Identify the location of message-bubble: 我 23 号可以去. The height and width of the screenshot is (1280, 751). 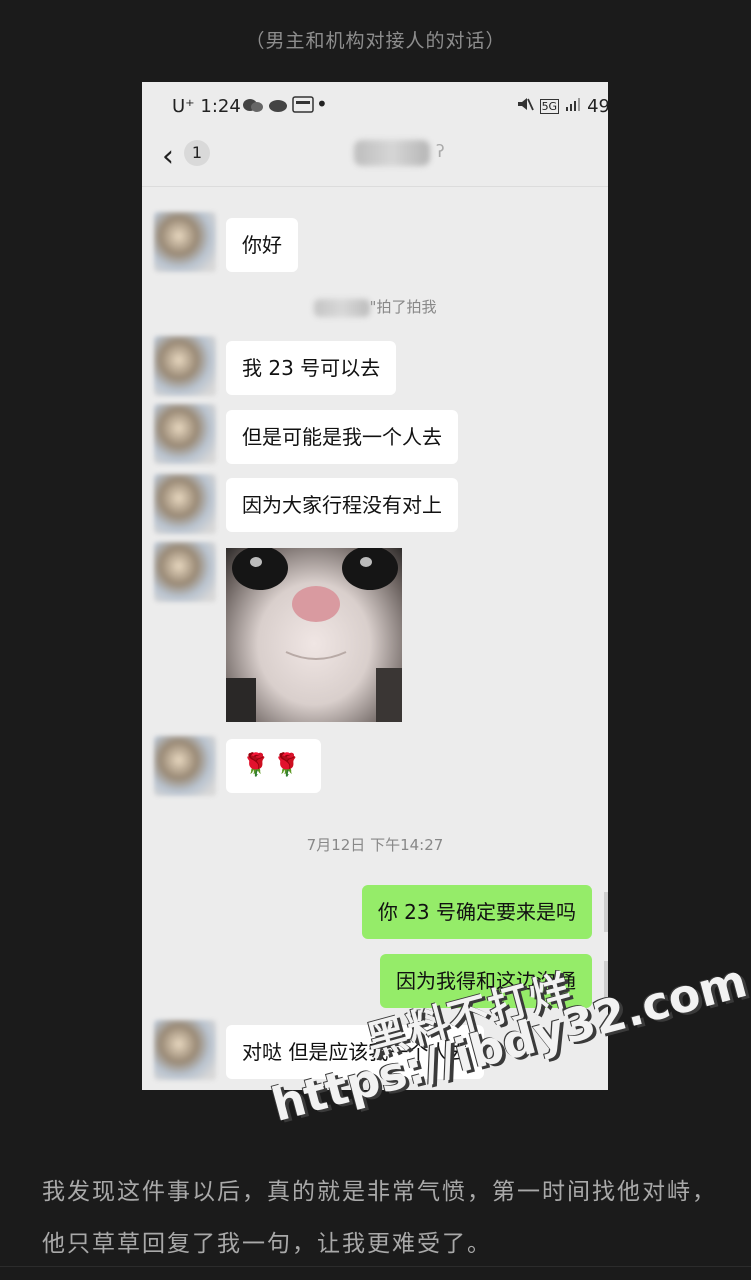
(311, 368).